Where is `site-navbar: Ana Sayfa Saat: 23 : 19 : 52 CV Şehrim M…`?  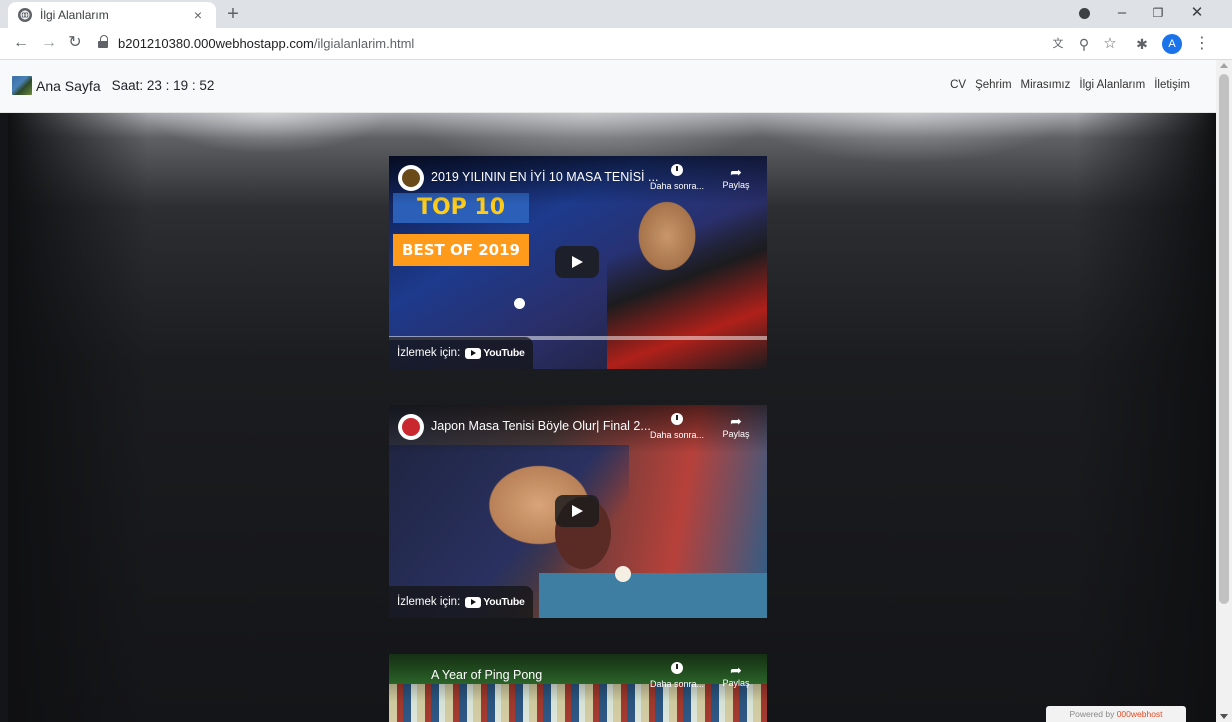
site-navbar: Ana Sayfa Saat: 23 : 19 : 52 CV Şehrim M… is located at coordinates (608, 86).